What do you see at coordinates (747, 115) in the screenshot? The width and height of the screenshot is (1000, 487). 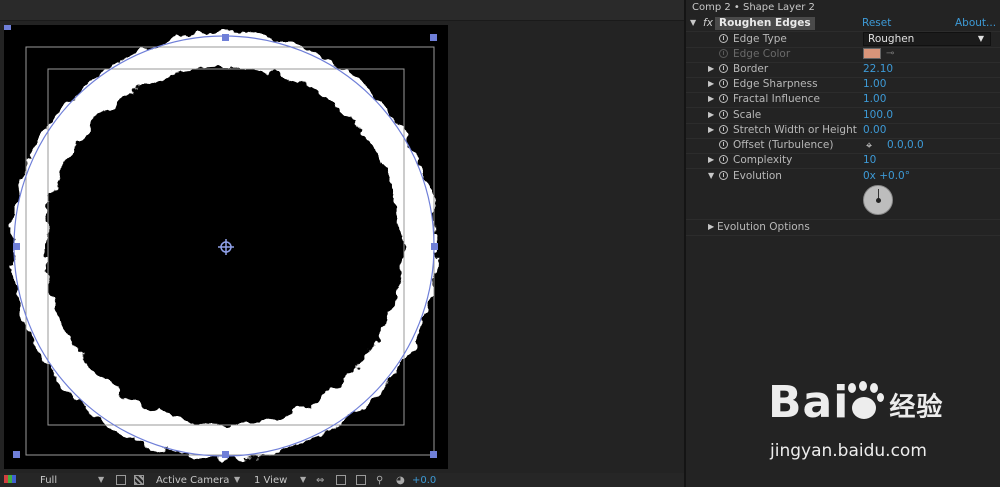 I see `property-label: Scale` at bounding box center [747, 115].